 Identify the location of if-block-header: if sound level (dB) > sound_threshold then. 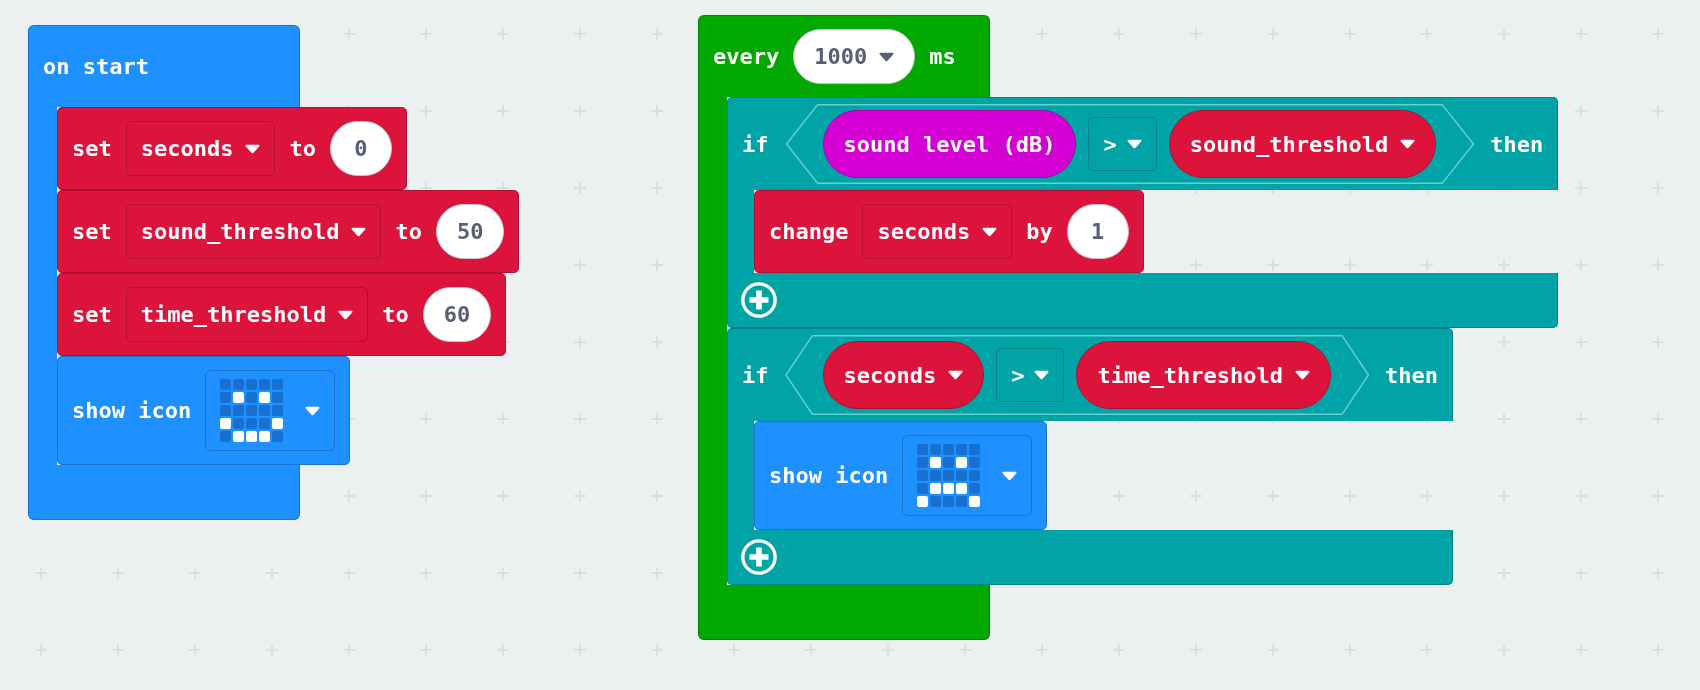
(1143, 143).